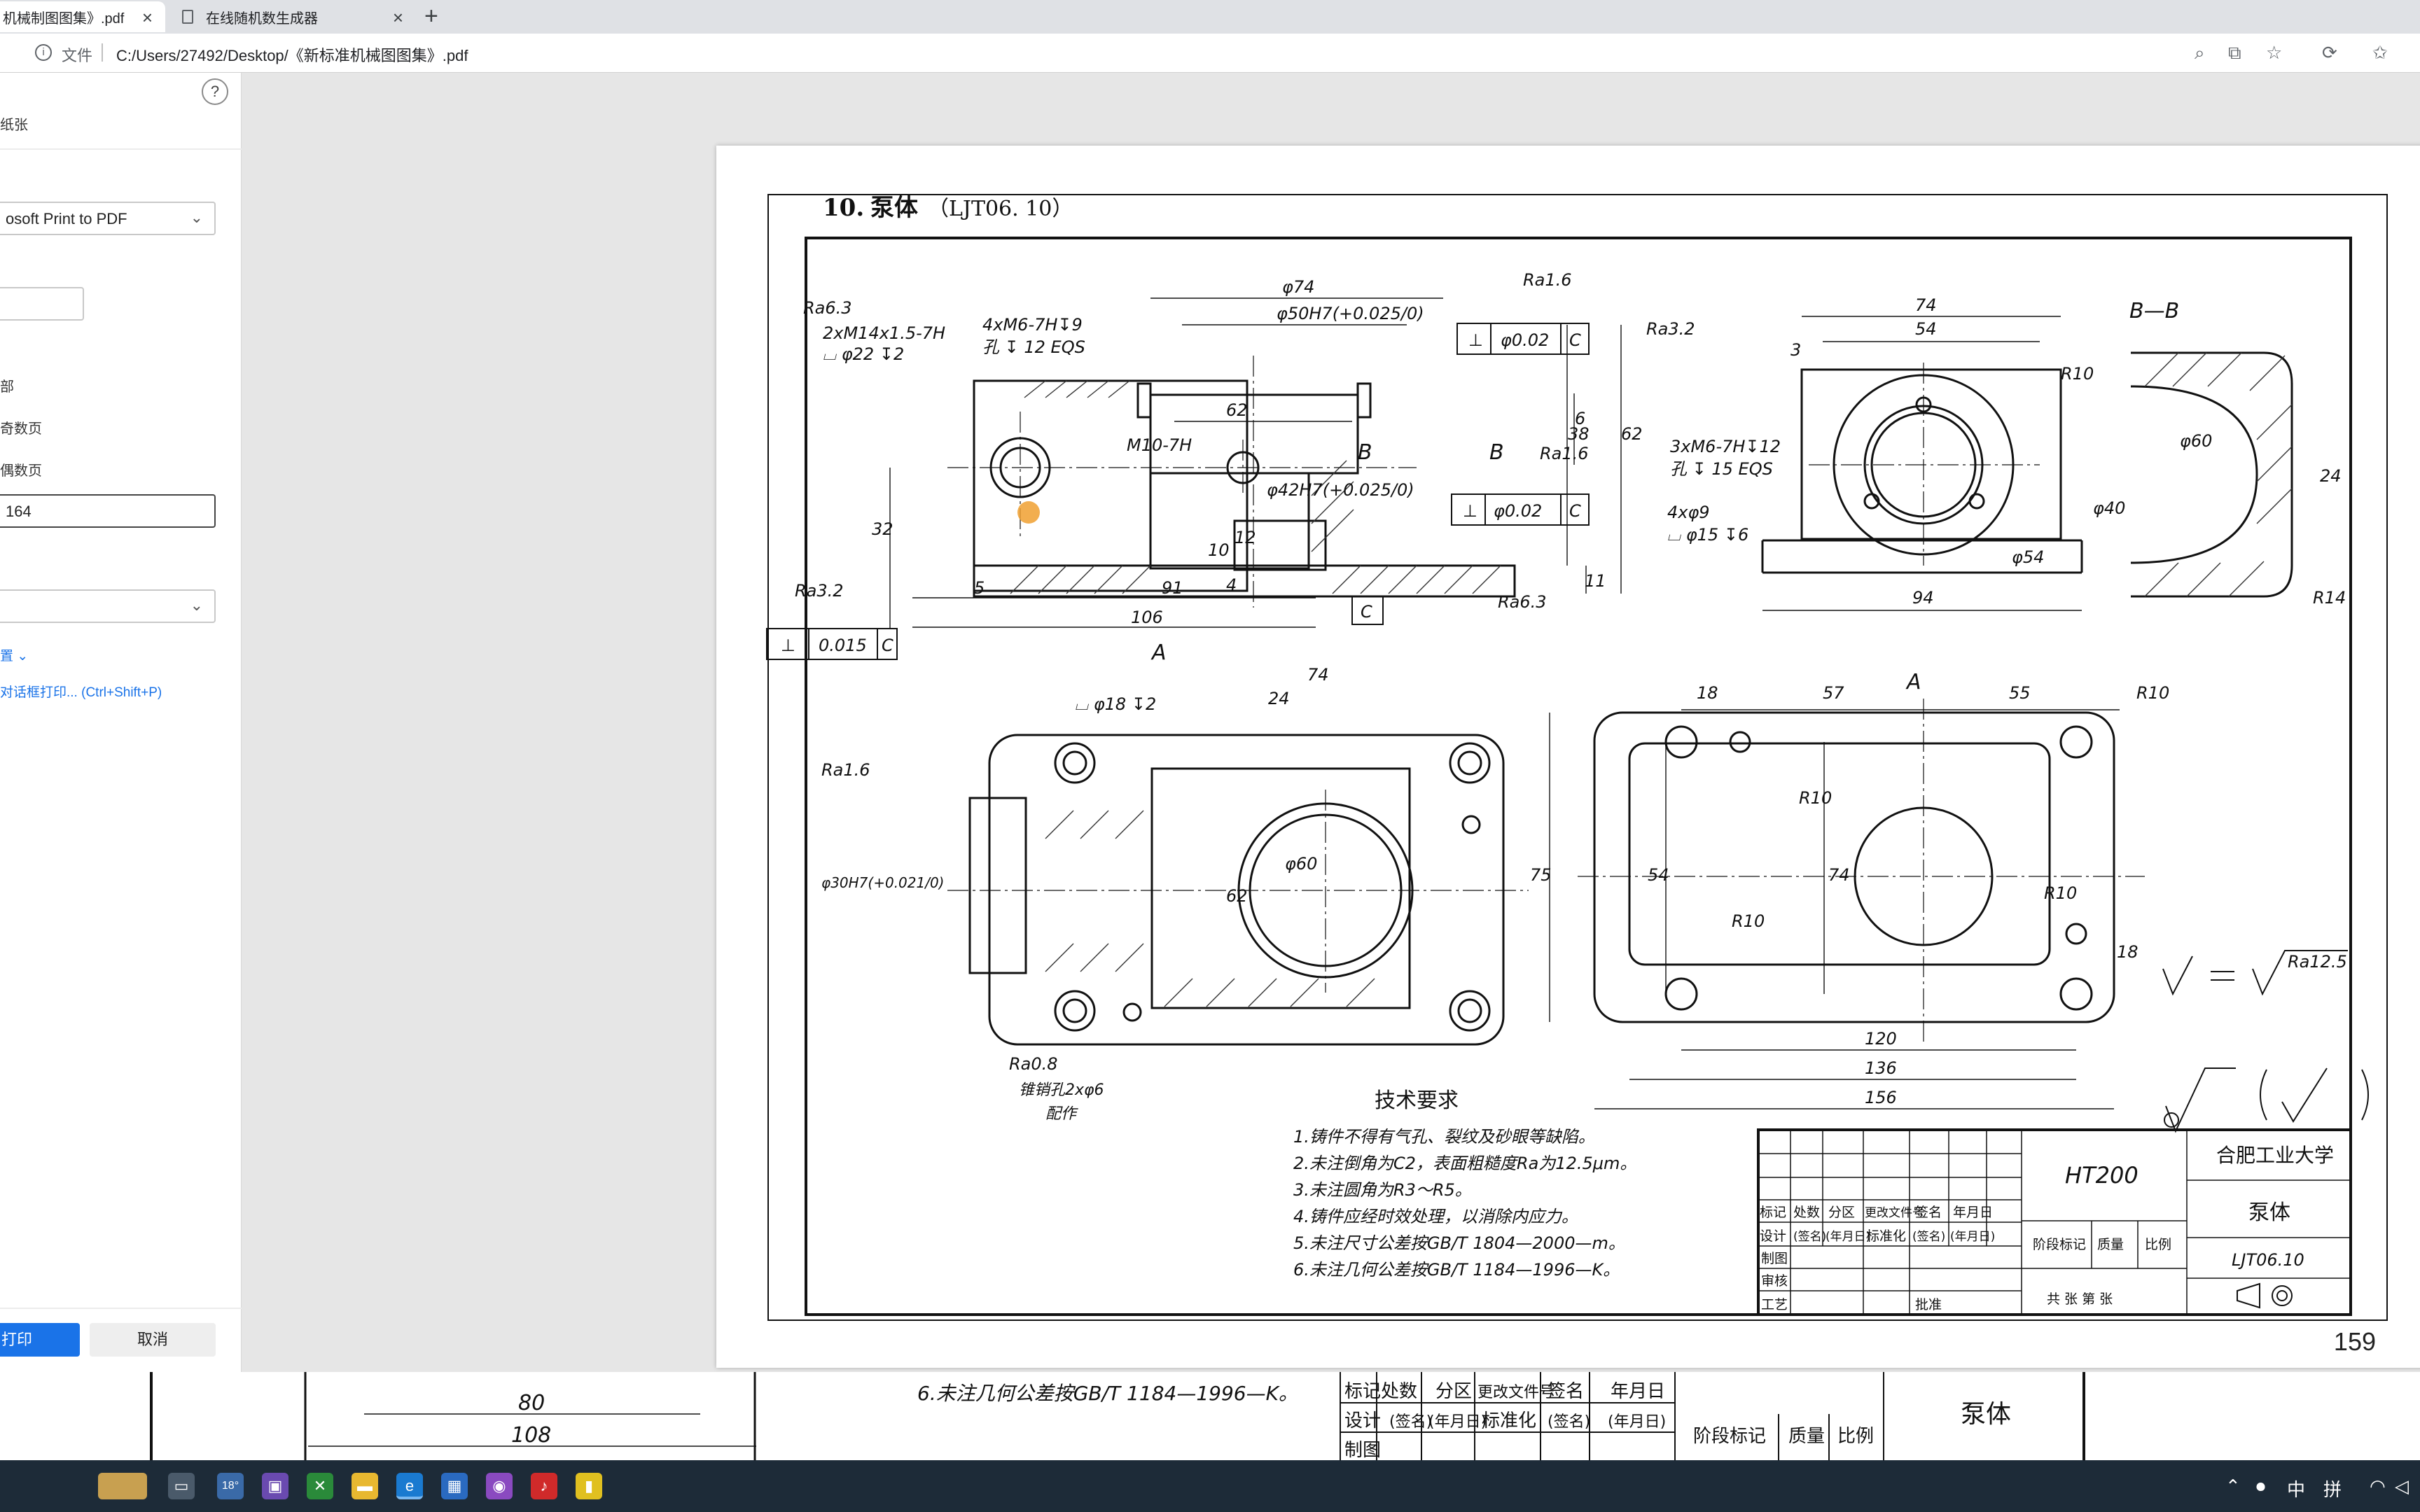 This screenshot has height=1512, width=2420. Describe the element at coordinates (320, 1486) in the screenshot. I see `xbox-icon: ✕` at that location.